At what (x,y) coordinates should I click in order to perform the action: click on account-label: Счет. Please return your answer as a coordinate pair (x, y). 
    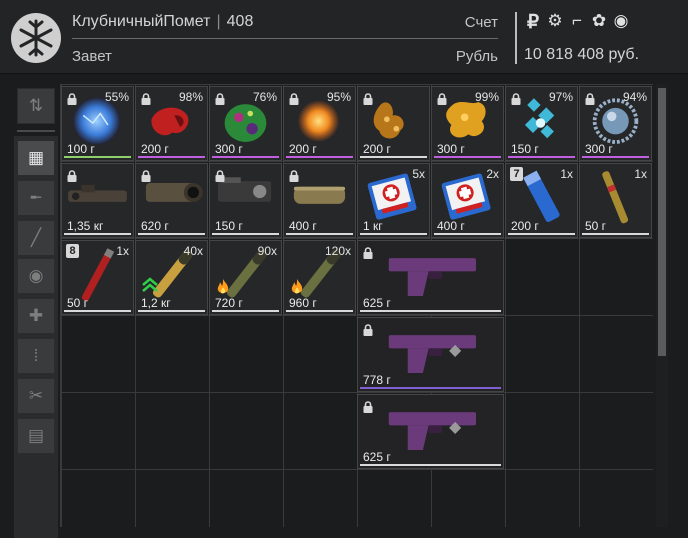
    Looking at the image, I should click on (481, 22).